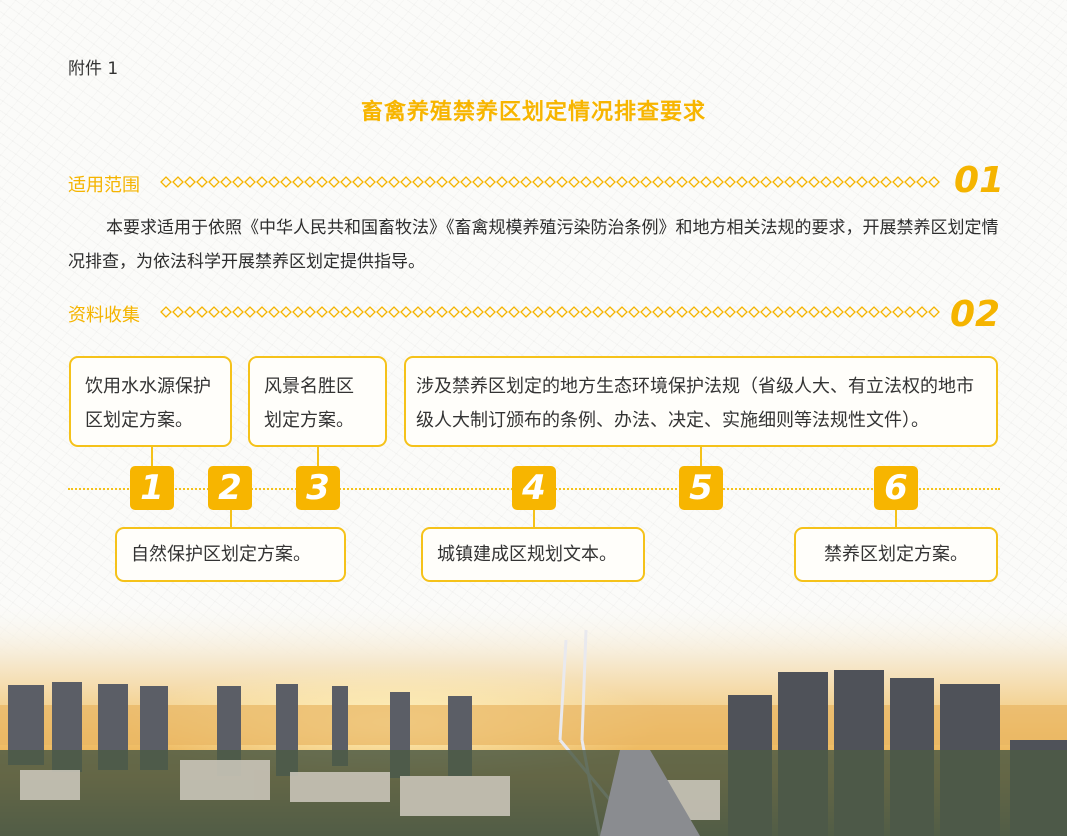 This screenshot has width=1067, height=836. What do you see at coordinates (533, 112) in the screenshot?
I see `page-title: 畜禽养殖禁养区划定情况排查要求` at bounding box center [533, 112].